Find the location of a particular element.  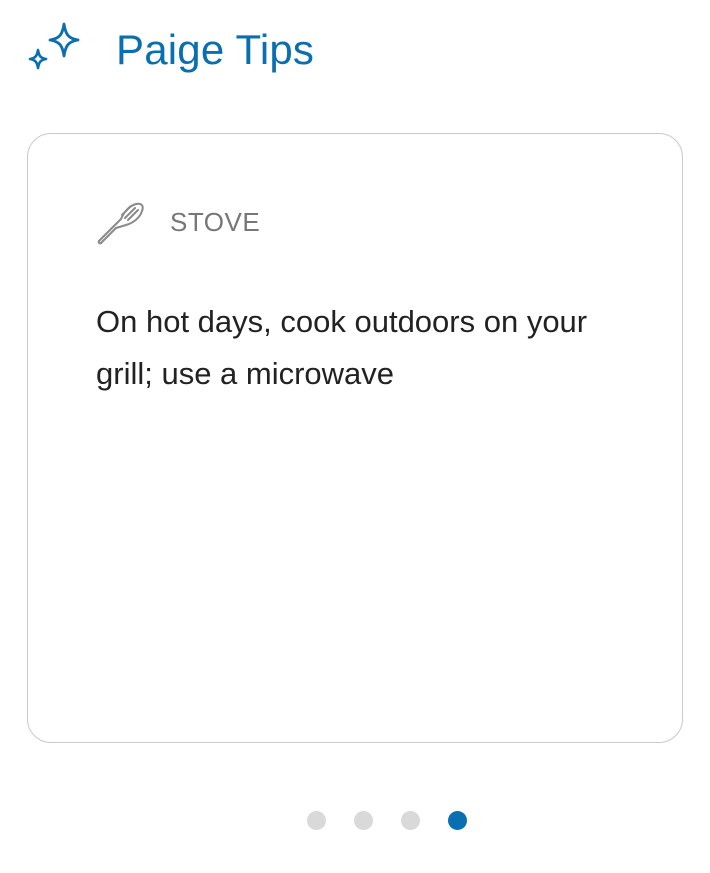

page-title: Paige Tips is located at coordinates (215, 49).